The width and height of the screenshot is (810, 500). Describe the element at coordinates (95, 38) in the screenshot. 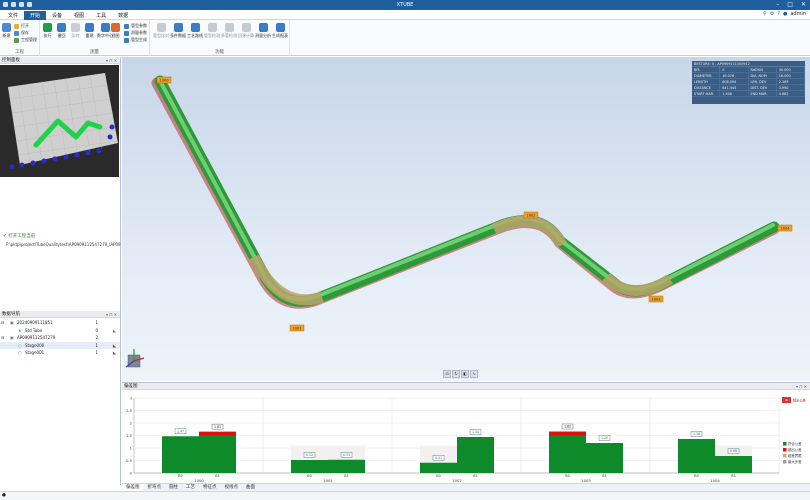

I see `ribbon-group-measure: 执行 撤回 反转 重建 数字中心 视图 管型参数 测量参数 管型生成 测量` at that location.